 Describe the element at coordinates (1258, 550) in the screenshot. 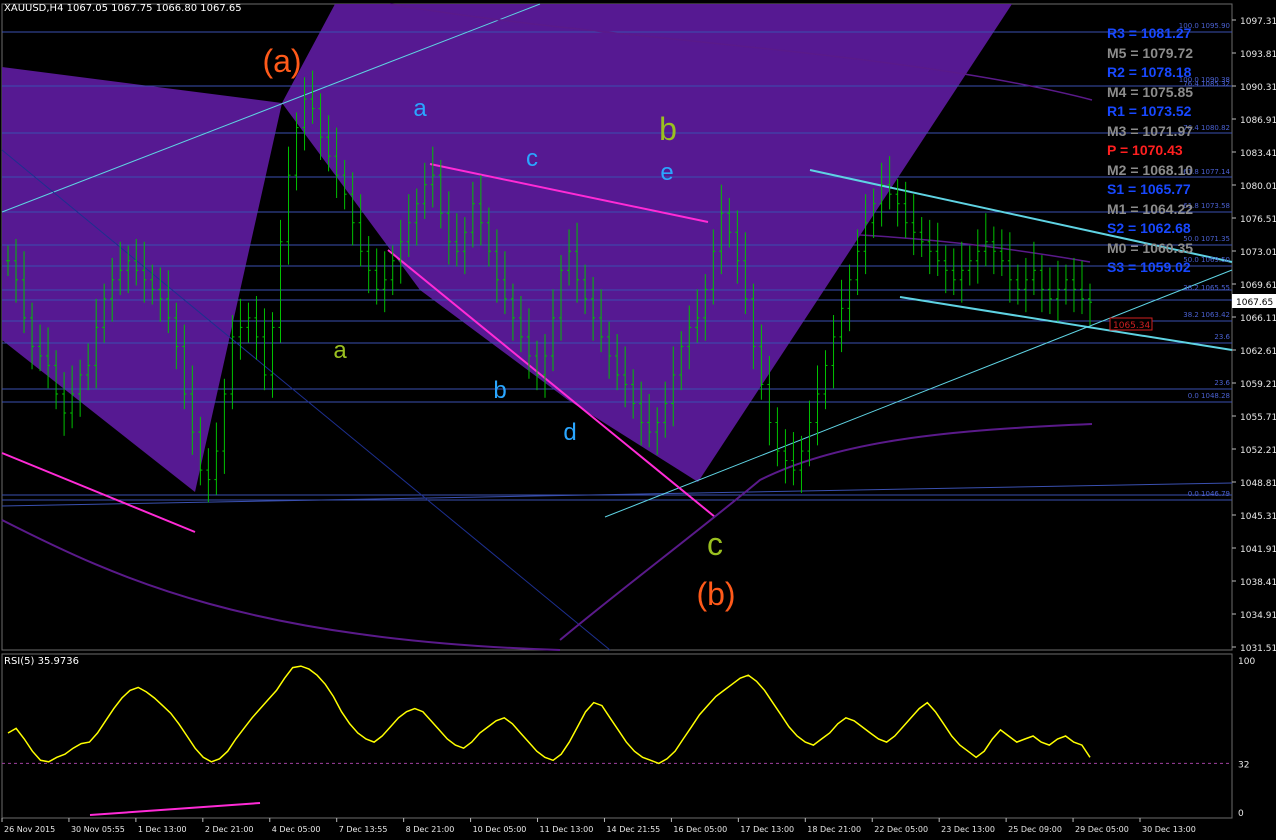

I see `price-tick-label: 1041.91` at that location.